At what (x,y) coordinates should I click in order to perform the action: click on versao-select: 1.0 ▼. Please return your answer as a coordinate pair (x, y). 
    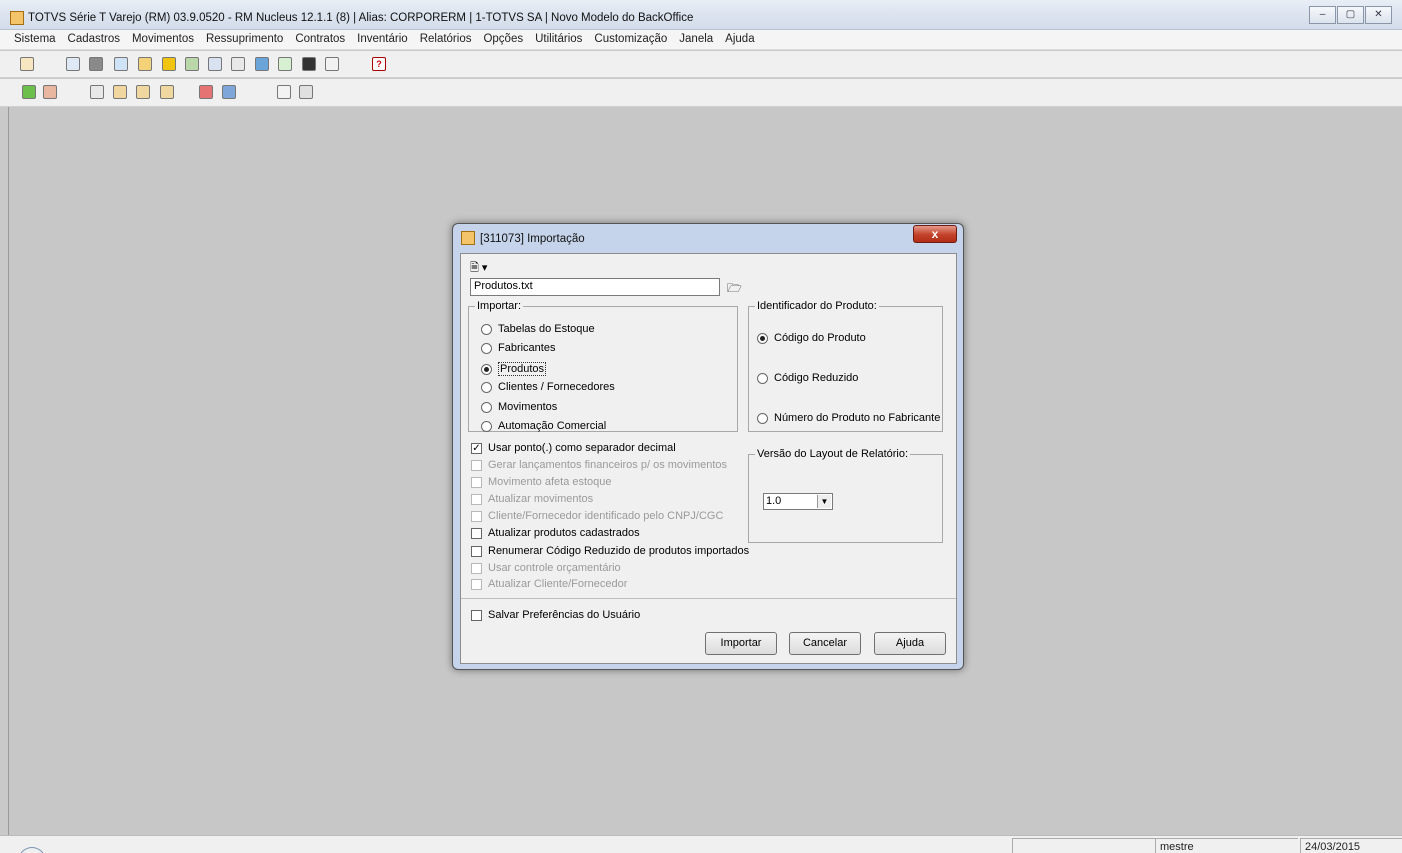
    Looking at the image, I should click on (798, 501).